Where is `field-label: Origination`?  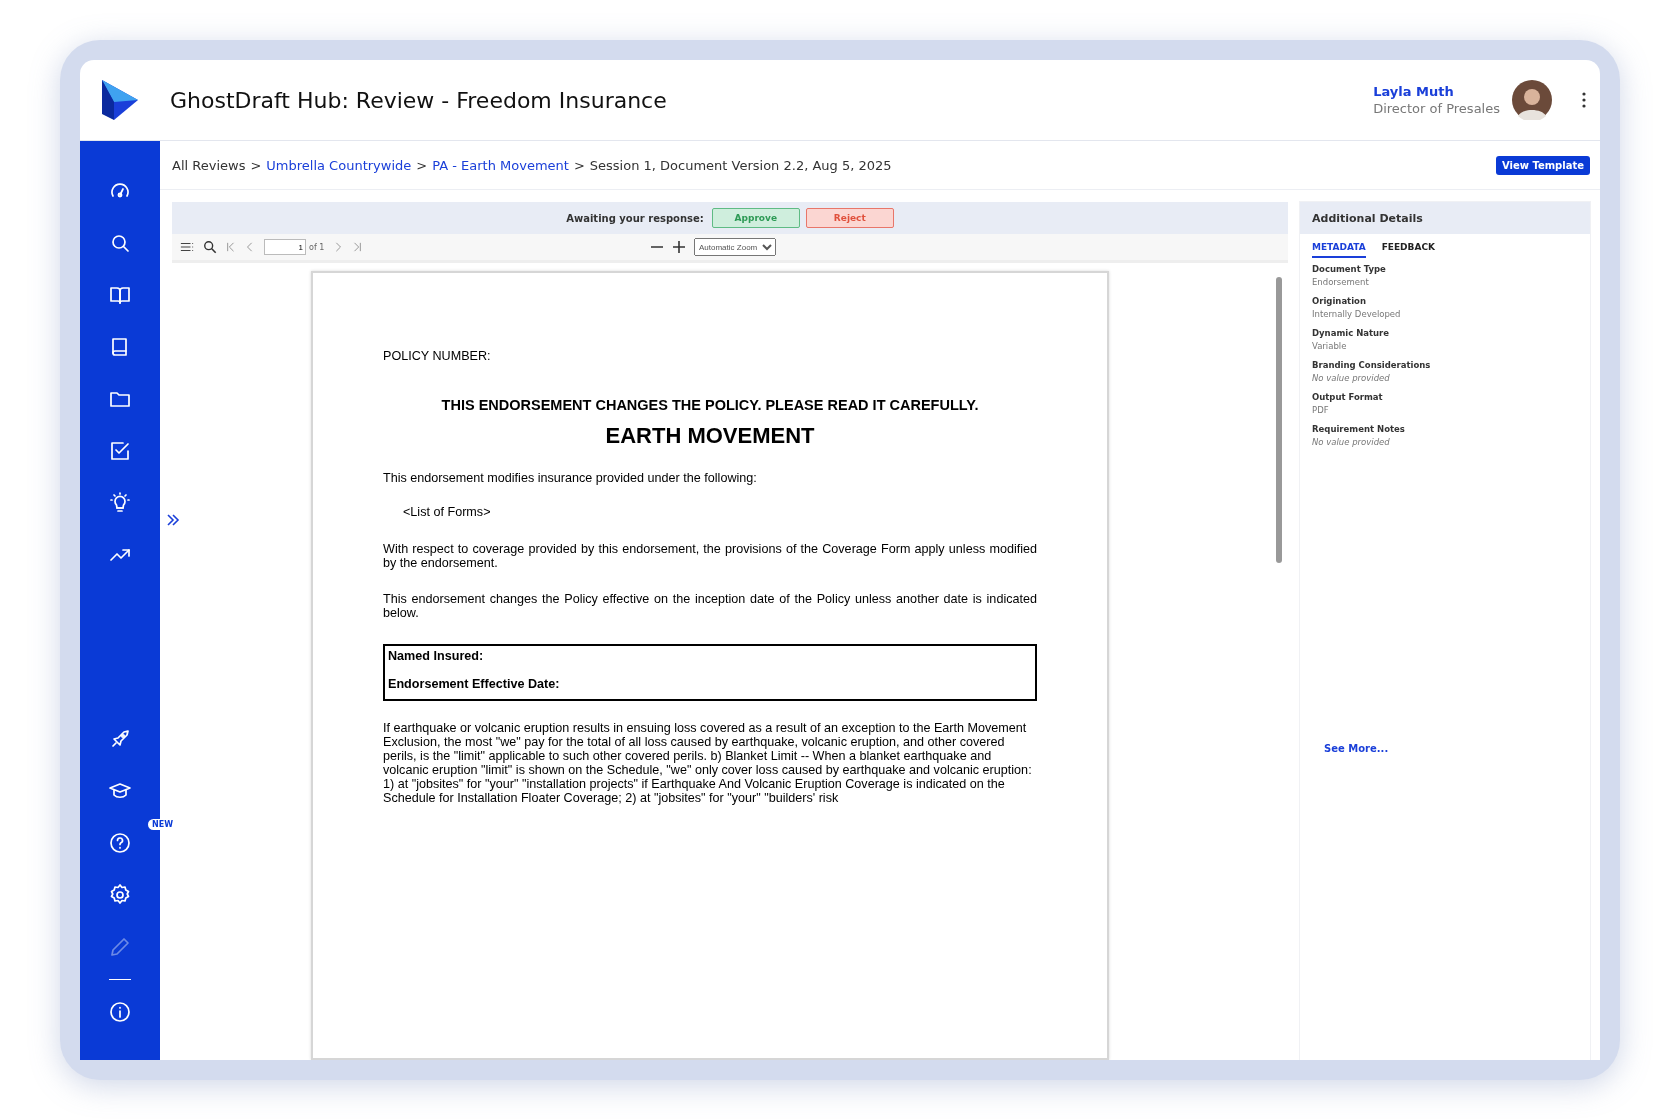 field-label: Origination is located at coordinates (1339, 301).